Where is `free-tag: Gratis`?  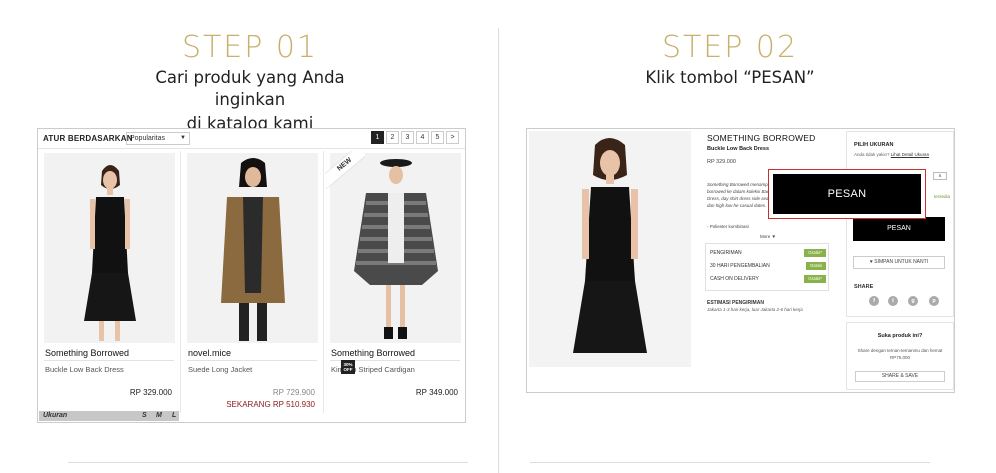
free-tag: Gratis is located at coordinates (815, 266).